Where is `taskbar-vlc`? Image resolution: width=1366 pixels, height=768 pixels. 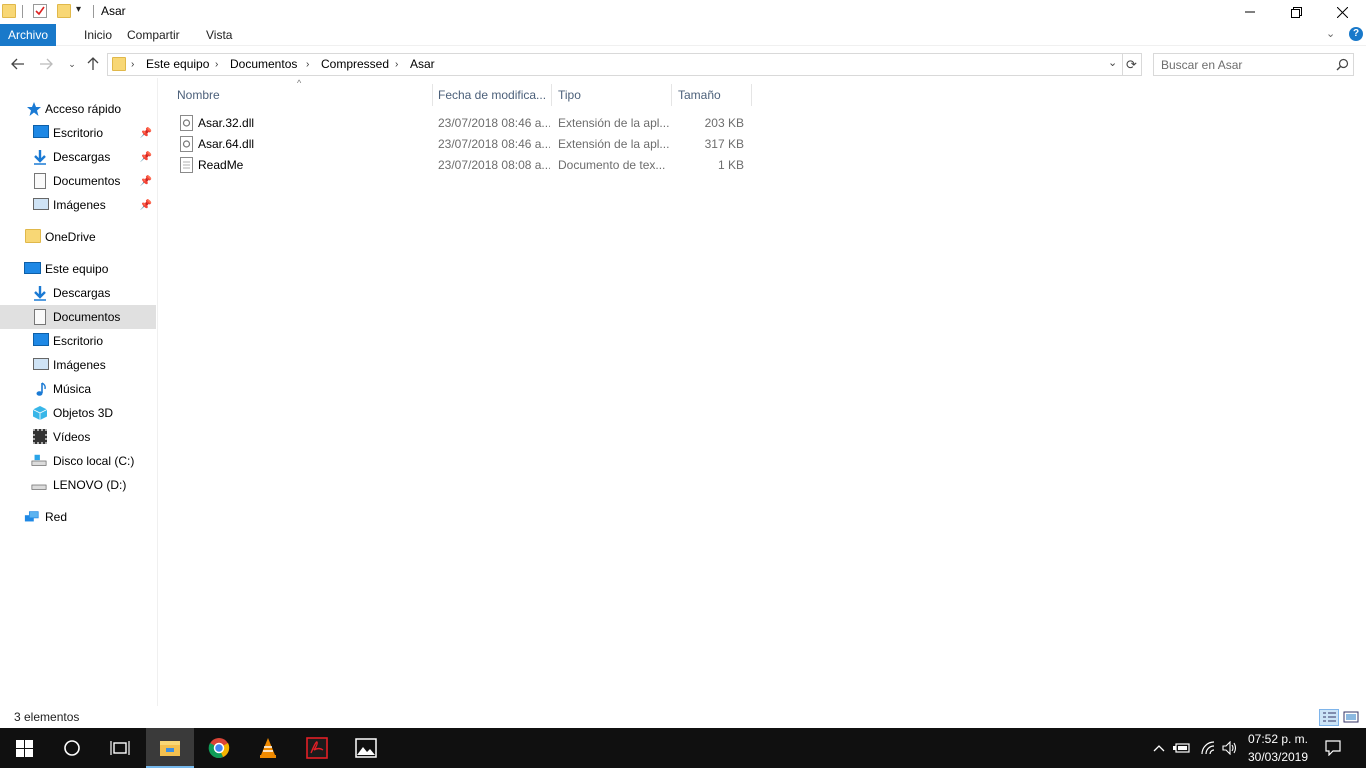
taskbar-vlc is located at coordinates (268, 748).